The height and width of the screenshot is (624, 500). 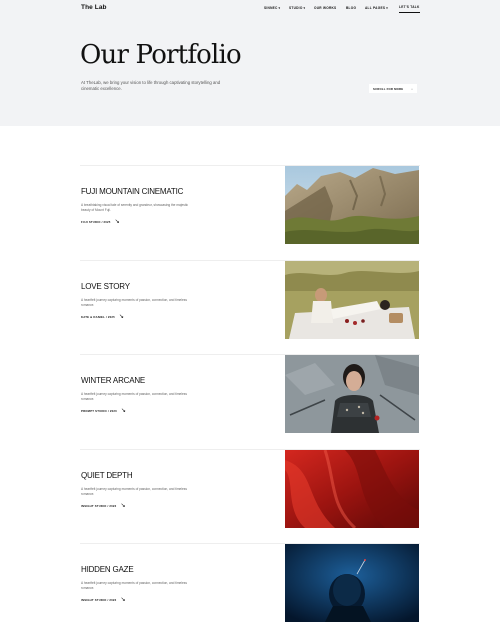 I want to click on project-meta: FUJI STUDIO / 2025 ↘, so click(x=100, y=221).